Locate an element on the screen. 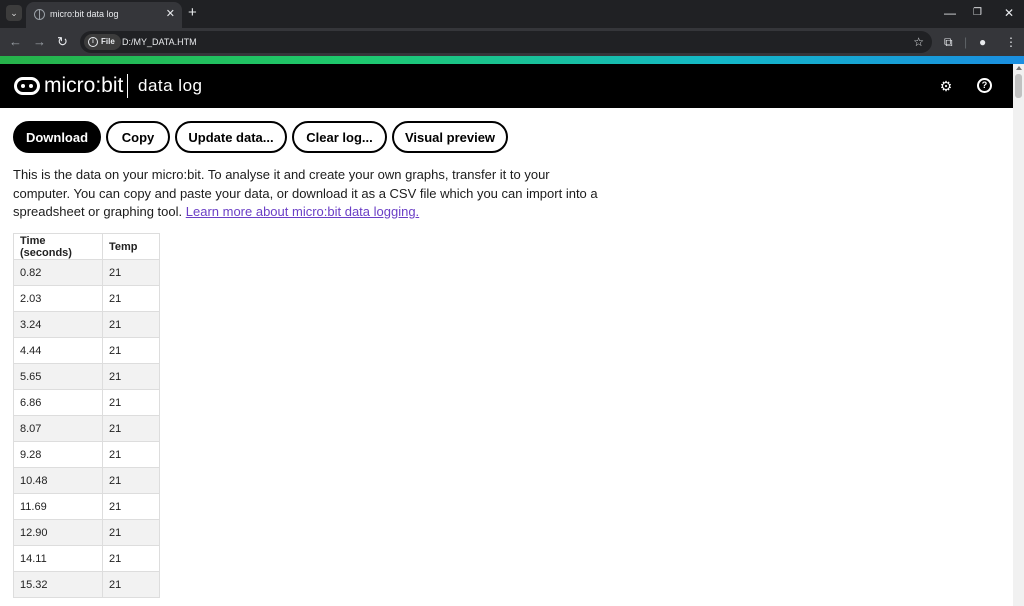 Image resolution: width=1024 pixels, height=606 pixels. table-row: 15.32 21 is located at coordinates (86, 584).